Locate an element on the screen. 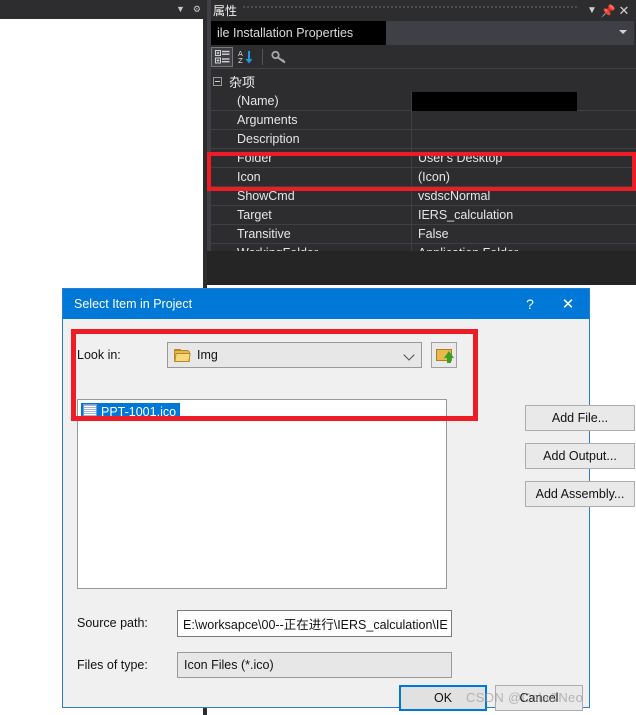 The height and width of the screenshot is (715, 636). source-path-label: Source path: is located at coordinates (112, 623).